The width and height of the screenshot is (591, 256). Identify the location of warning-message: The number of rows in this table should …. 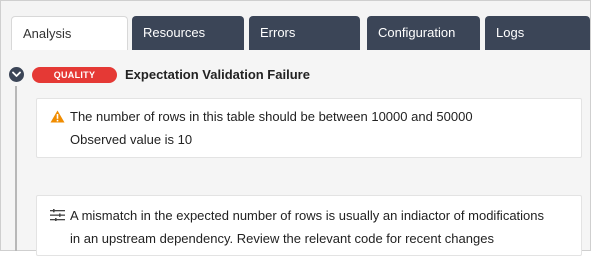
(271, 116).